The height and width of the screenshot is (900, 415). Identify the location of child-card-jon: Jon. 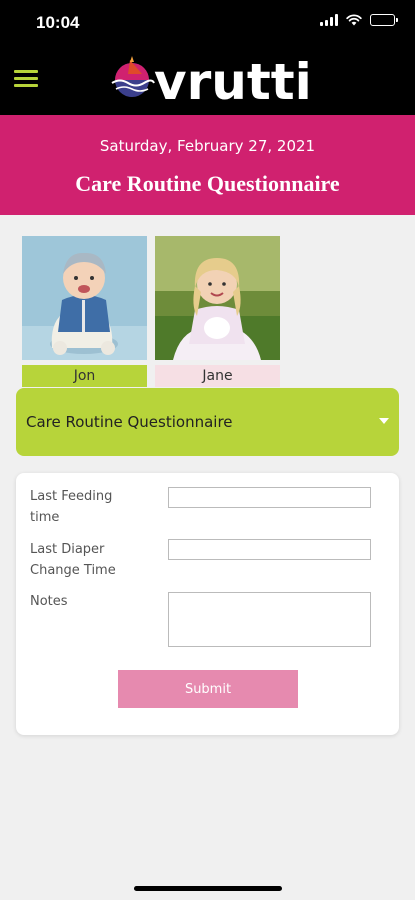
(84, 311).